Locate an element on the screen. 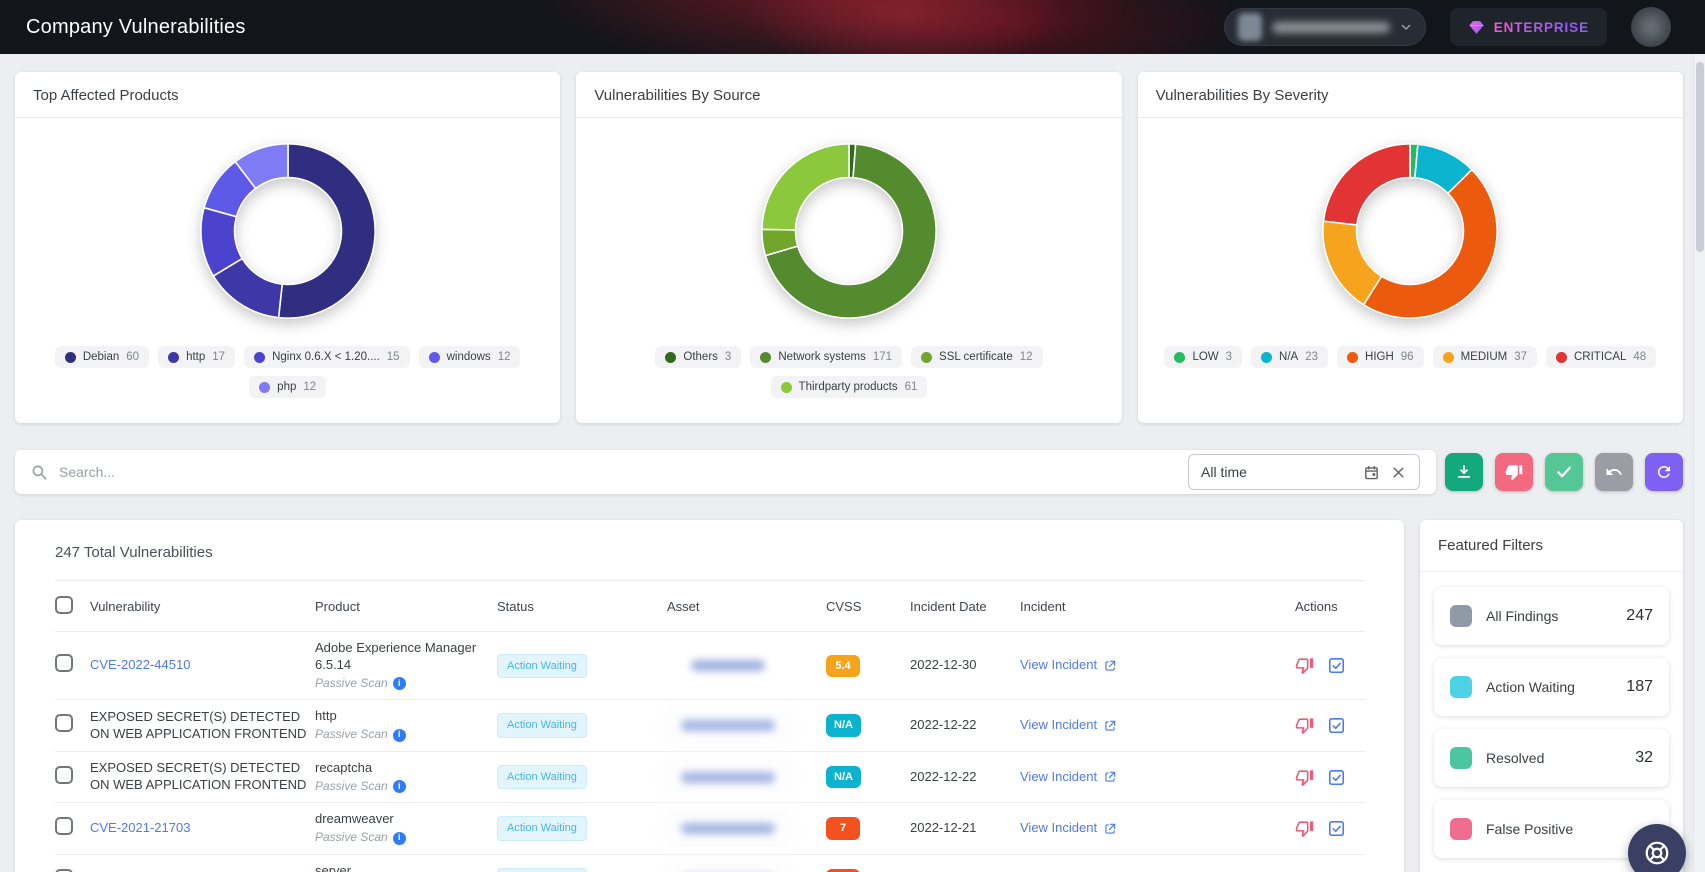 The image size is (1705, 872). featured-filter-action-waiting: Action Waiting 187 is located at coordinates (1551, 687).